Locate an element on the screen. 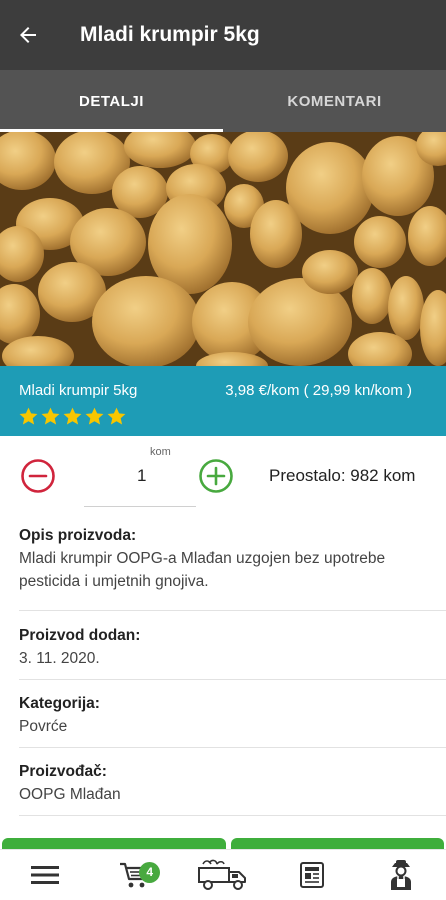 This screenshot has height=900, width=446. delivery-truck-icon is located at coordinates (222, 874).